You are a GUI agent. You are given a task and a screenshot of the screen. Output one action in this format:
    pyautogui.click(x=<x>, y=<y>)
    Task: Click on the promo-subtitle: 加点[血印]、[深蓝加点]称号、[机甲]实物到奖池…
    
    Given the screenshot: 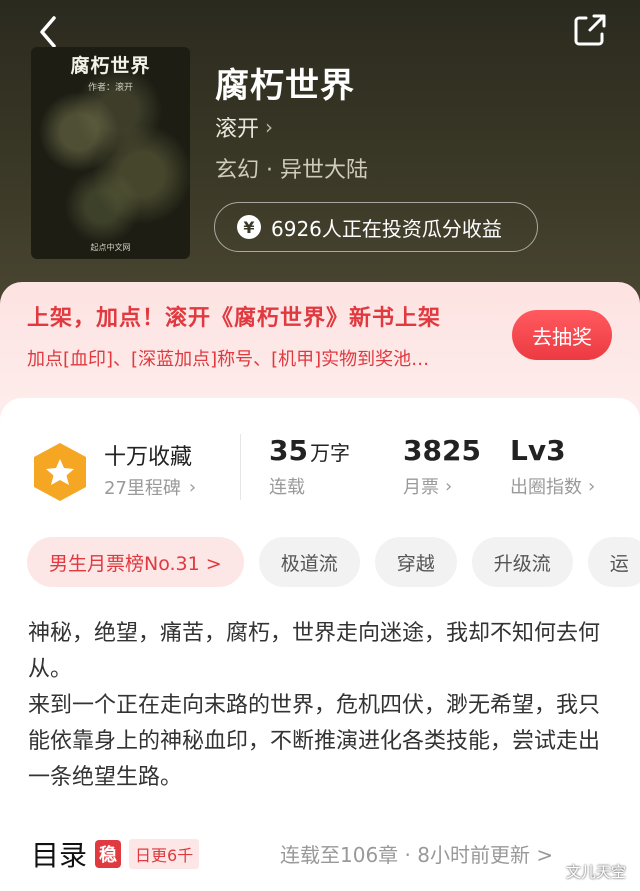 What is the action you would take?
    pyautogui.click(x=228, y=359)
    